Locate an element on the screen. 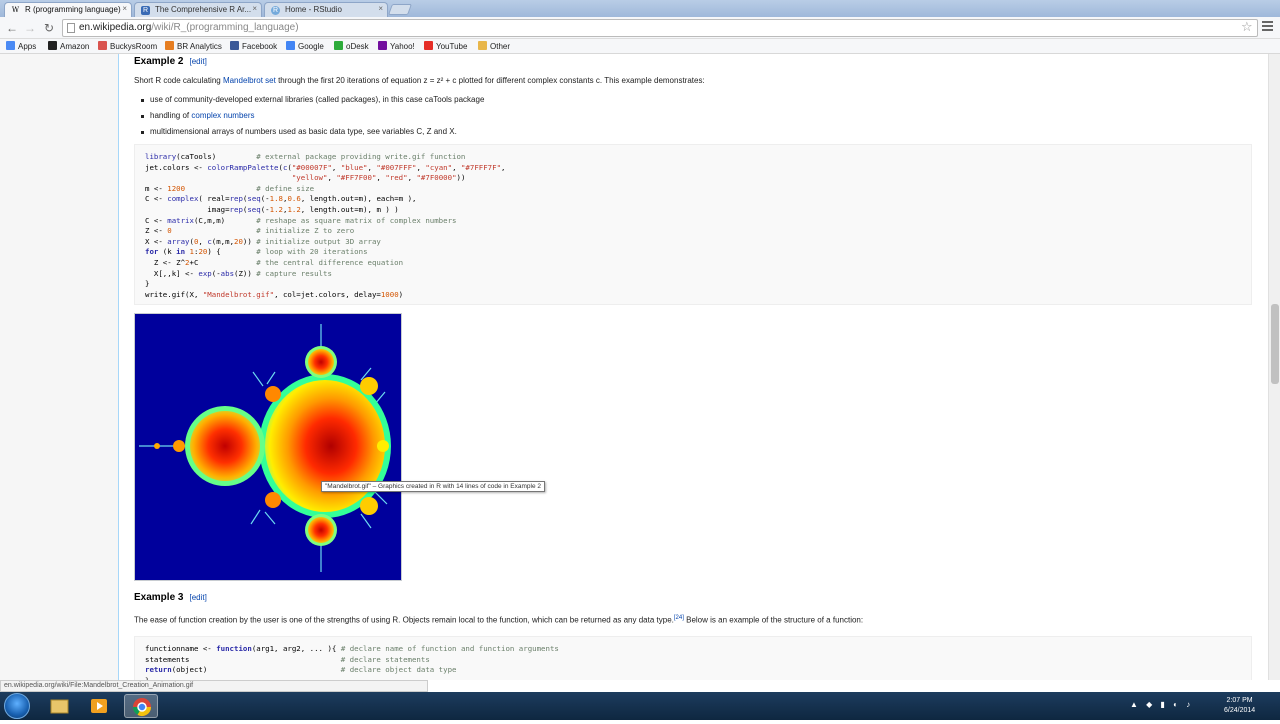 The width and height of the screenshot is (1280, 724). mandelbrot-image is located at coordinates (268, 447).